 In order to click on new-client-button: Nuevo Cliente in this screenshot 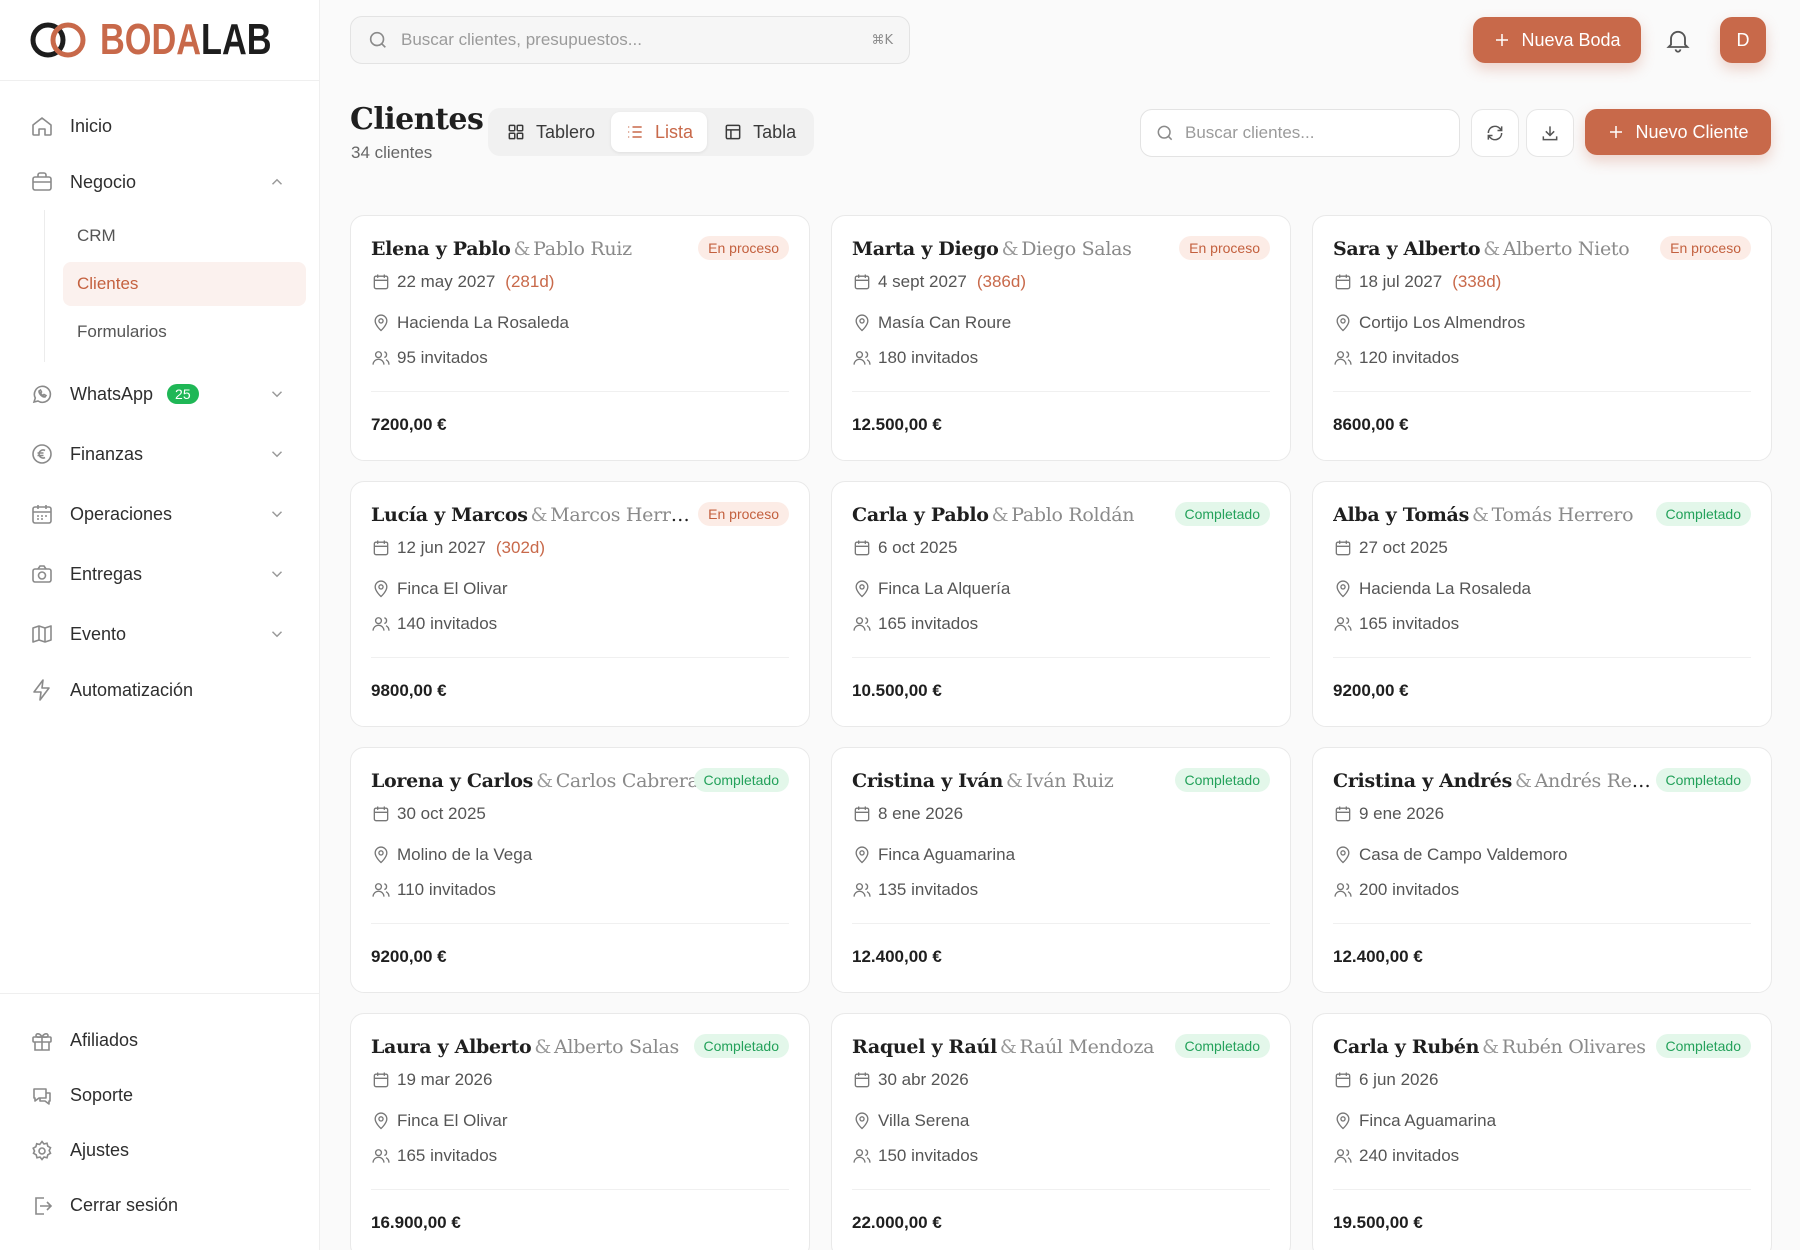, I will do `click(1678, 132)`.